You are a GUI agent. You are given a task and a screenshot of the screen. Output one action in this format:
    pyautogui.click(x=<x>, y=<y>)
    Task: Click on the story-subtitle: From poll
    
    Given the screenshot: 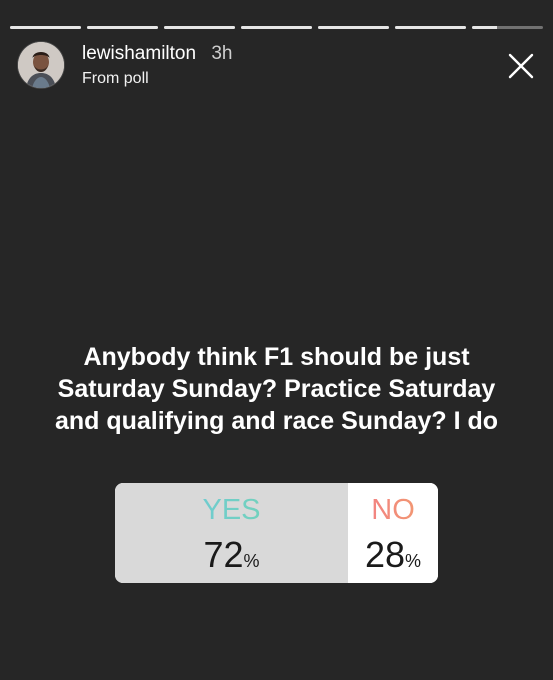 What is the action you would take?
    pyautogui.click(x=157, y=79)
    